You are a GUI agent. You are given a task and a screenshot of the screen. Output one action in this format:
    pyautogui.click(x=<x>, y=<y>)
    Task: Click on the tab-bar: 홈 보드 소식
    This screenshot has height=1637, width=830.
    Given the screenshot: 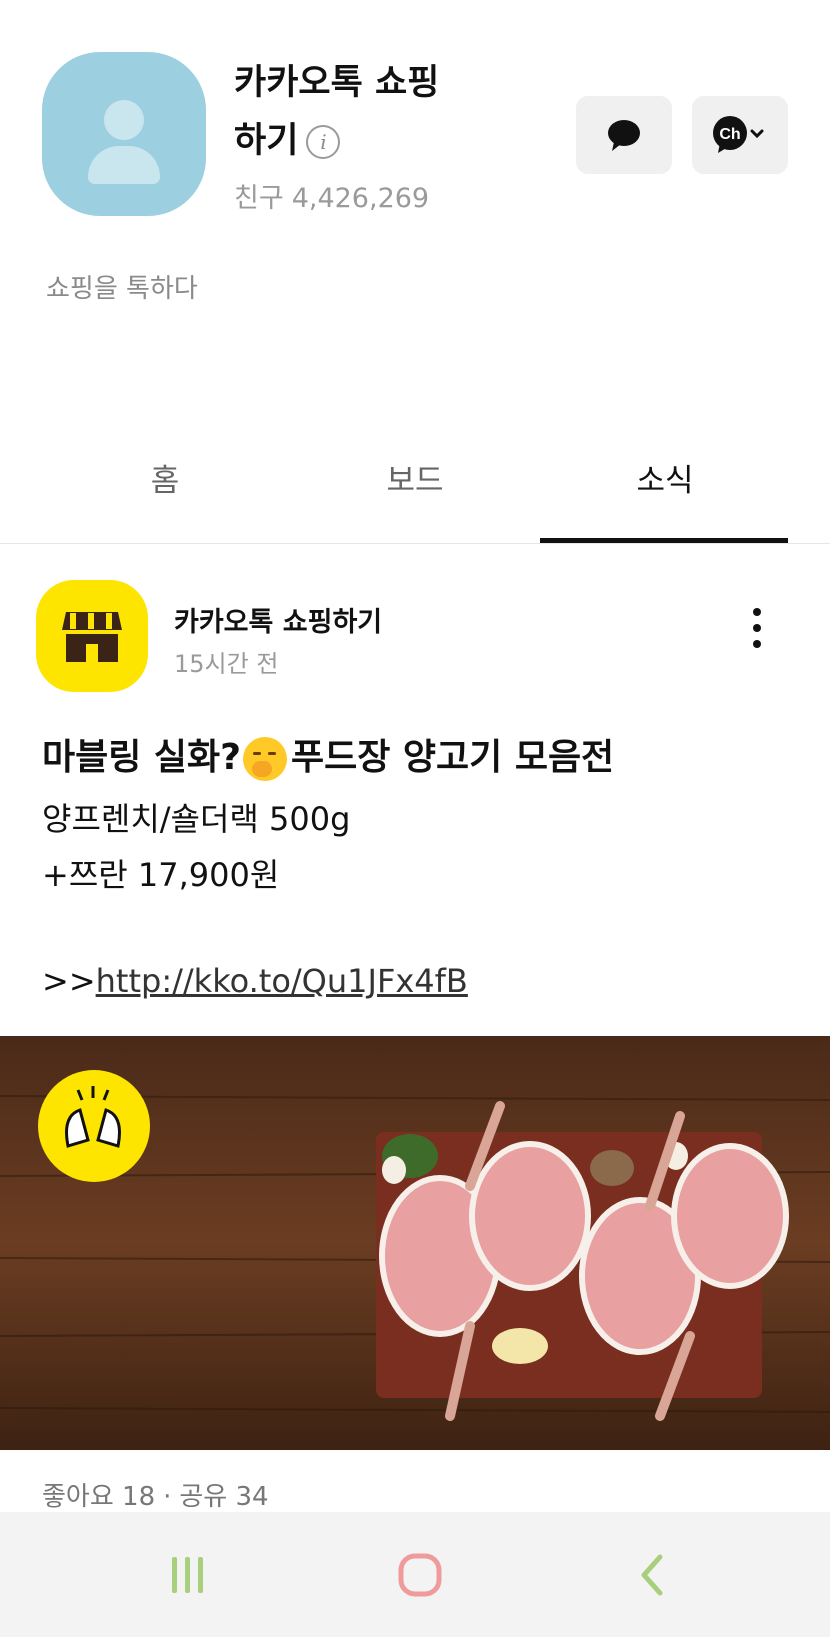 What is the action you would take?
    pyautogui.click(x=415, y=492)
    